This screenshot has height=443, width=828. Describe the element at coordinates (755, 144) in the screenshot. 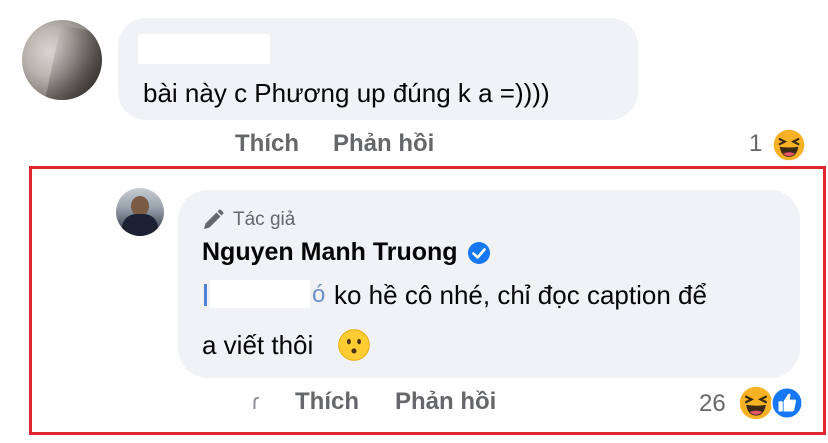

I see `reaction-count: 1` at that location.